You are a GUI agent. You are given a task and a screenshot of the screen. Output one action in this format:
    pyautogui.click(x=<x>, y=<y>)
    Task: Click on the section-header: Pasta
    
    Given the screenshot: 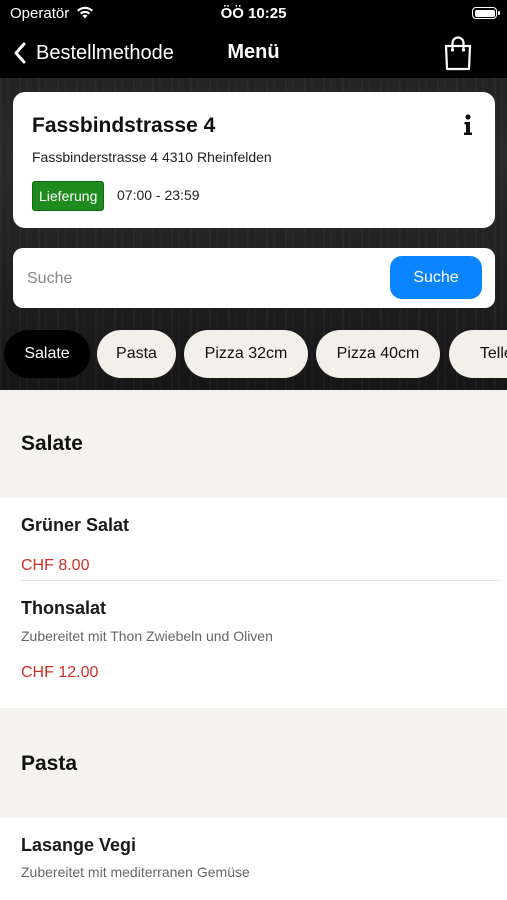 What is the action you would take?
    pyautogui.click(x=253, y=763)
    